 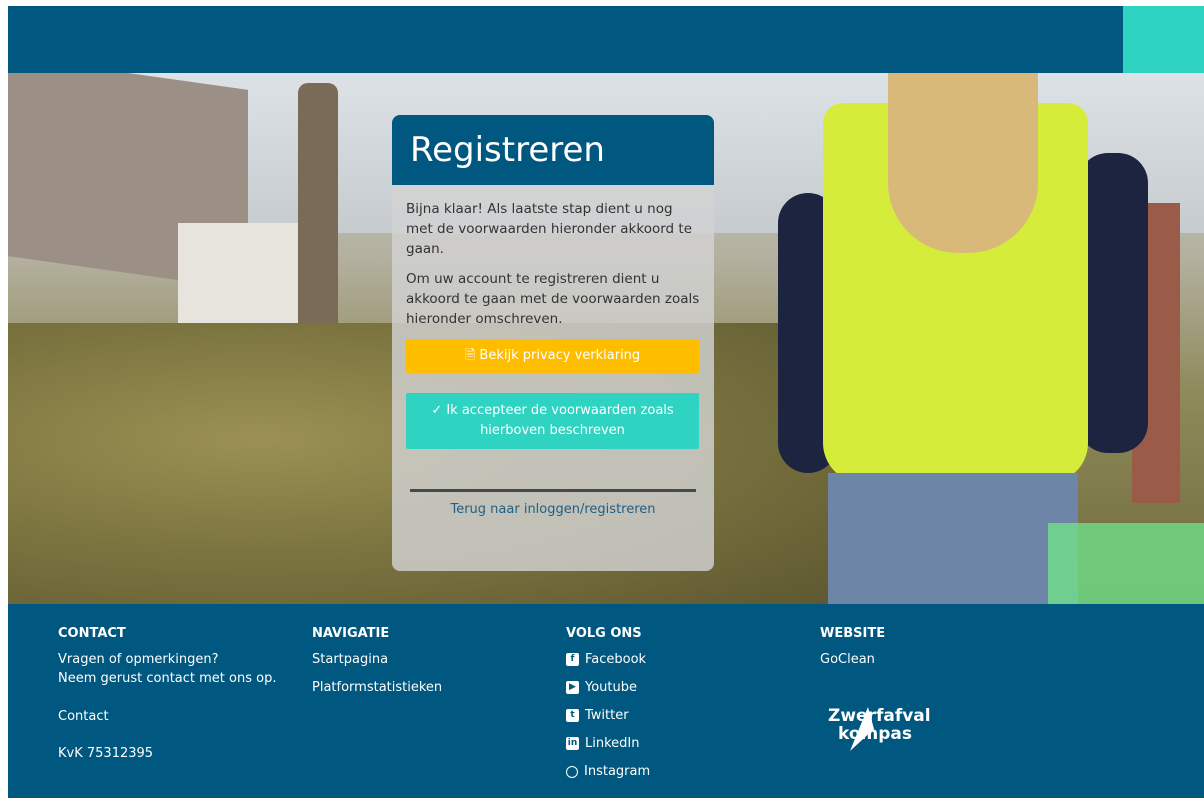 I want to click on social-link-twitter: t Twitter, so click(x=608, y=715).